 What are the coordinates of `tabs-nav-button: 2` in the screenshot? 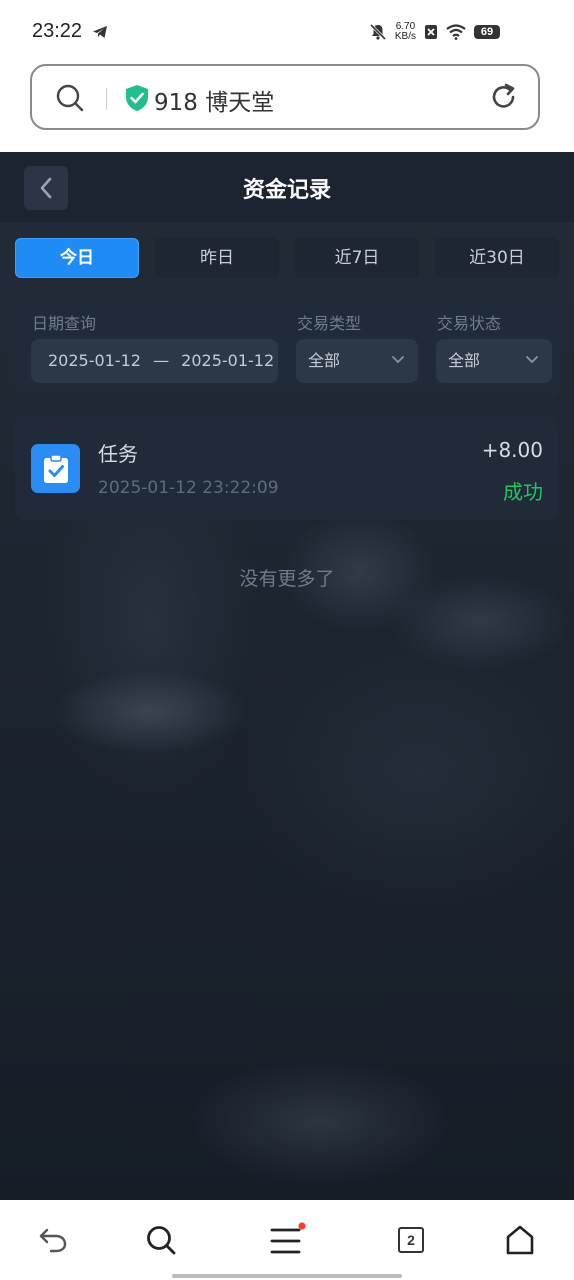 It's located at (411, 1240).